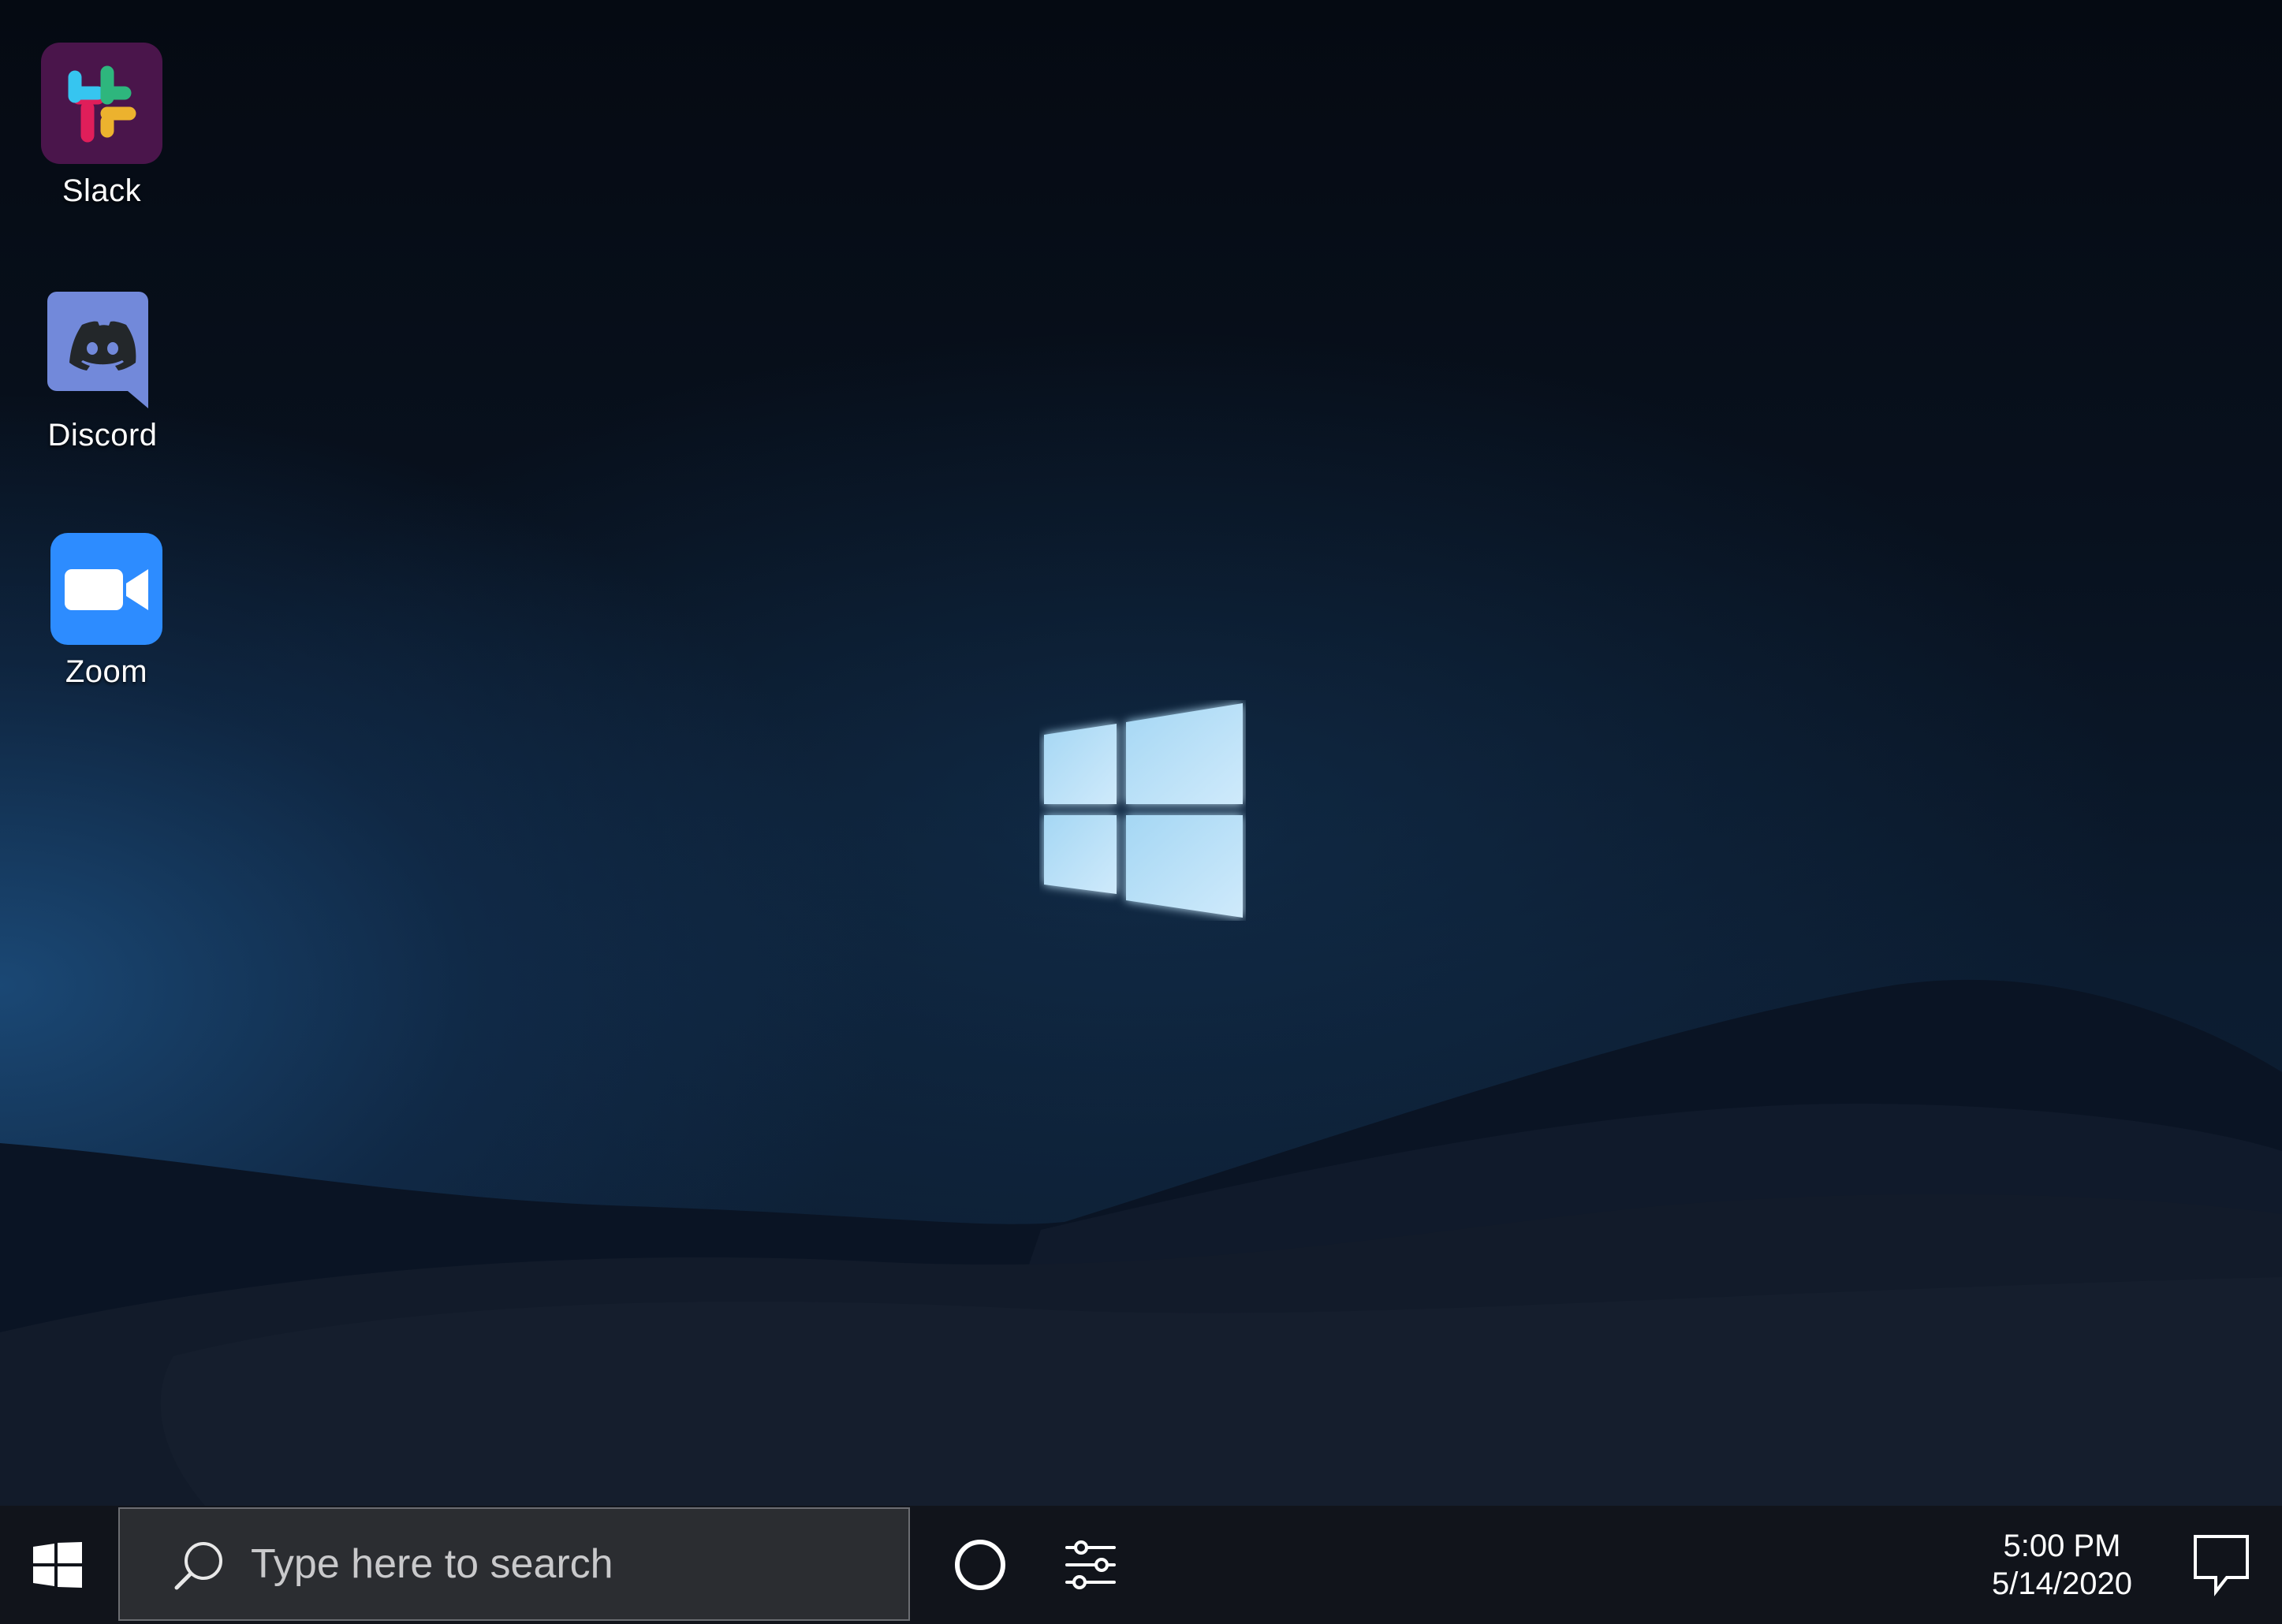 The image size is (2282, 1624). I want to click on speech-bubble-icon, so click(2221, 1565).